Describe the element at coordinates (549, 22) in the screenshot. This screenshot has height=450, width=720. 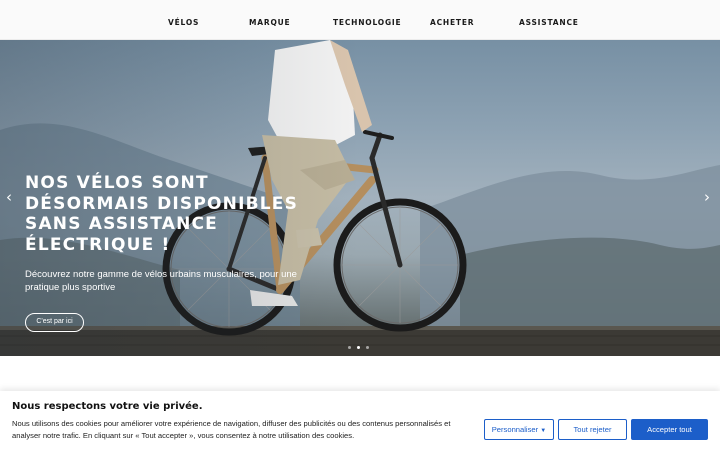
I see `nav-item-assistance: ASSISTANCE` at that location.